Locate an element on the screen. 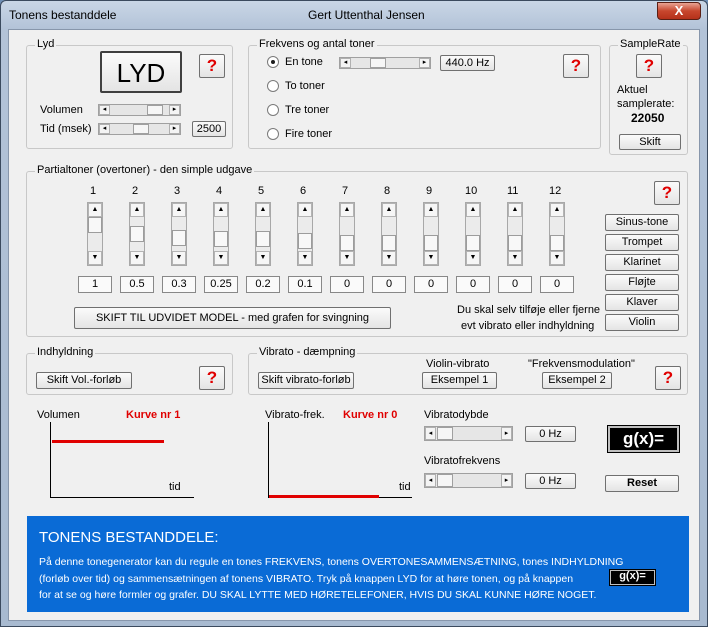  tid-value-box: 2500 is located at coordinates (209, 129).